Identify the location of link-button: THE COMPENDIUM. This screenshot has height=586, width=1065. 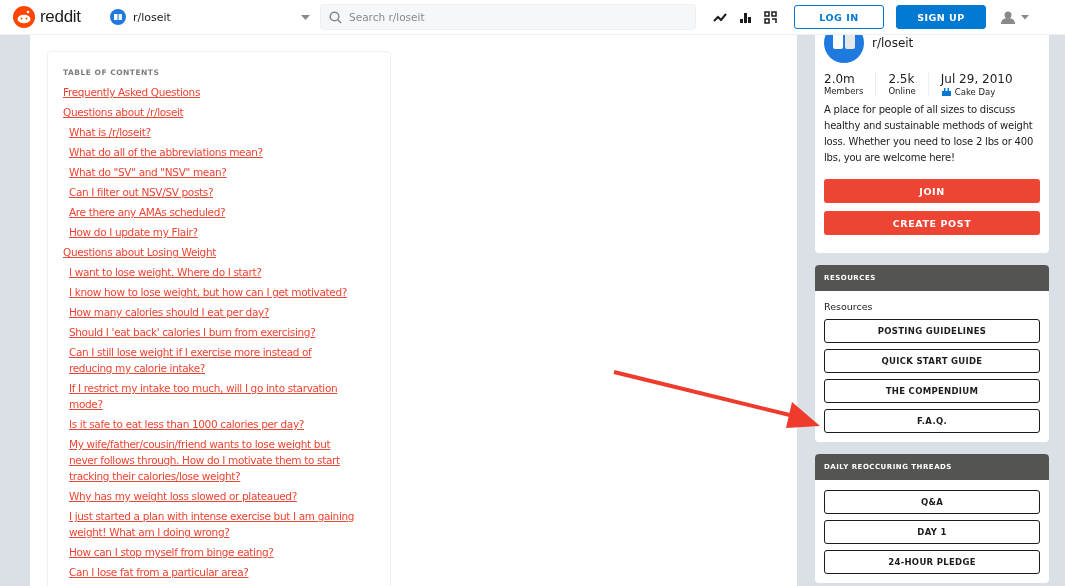
(932, 391).